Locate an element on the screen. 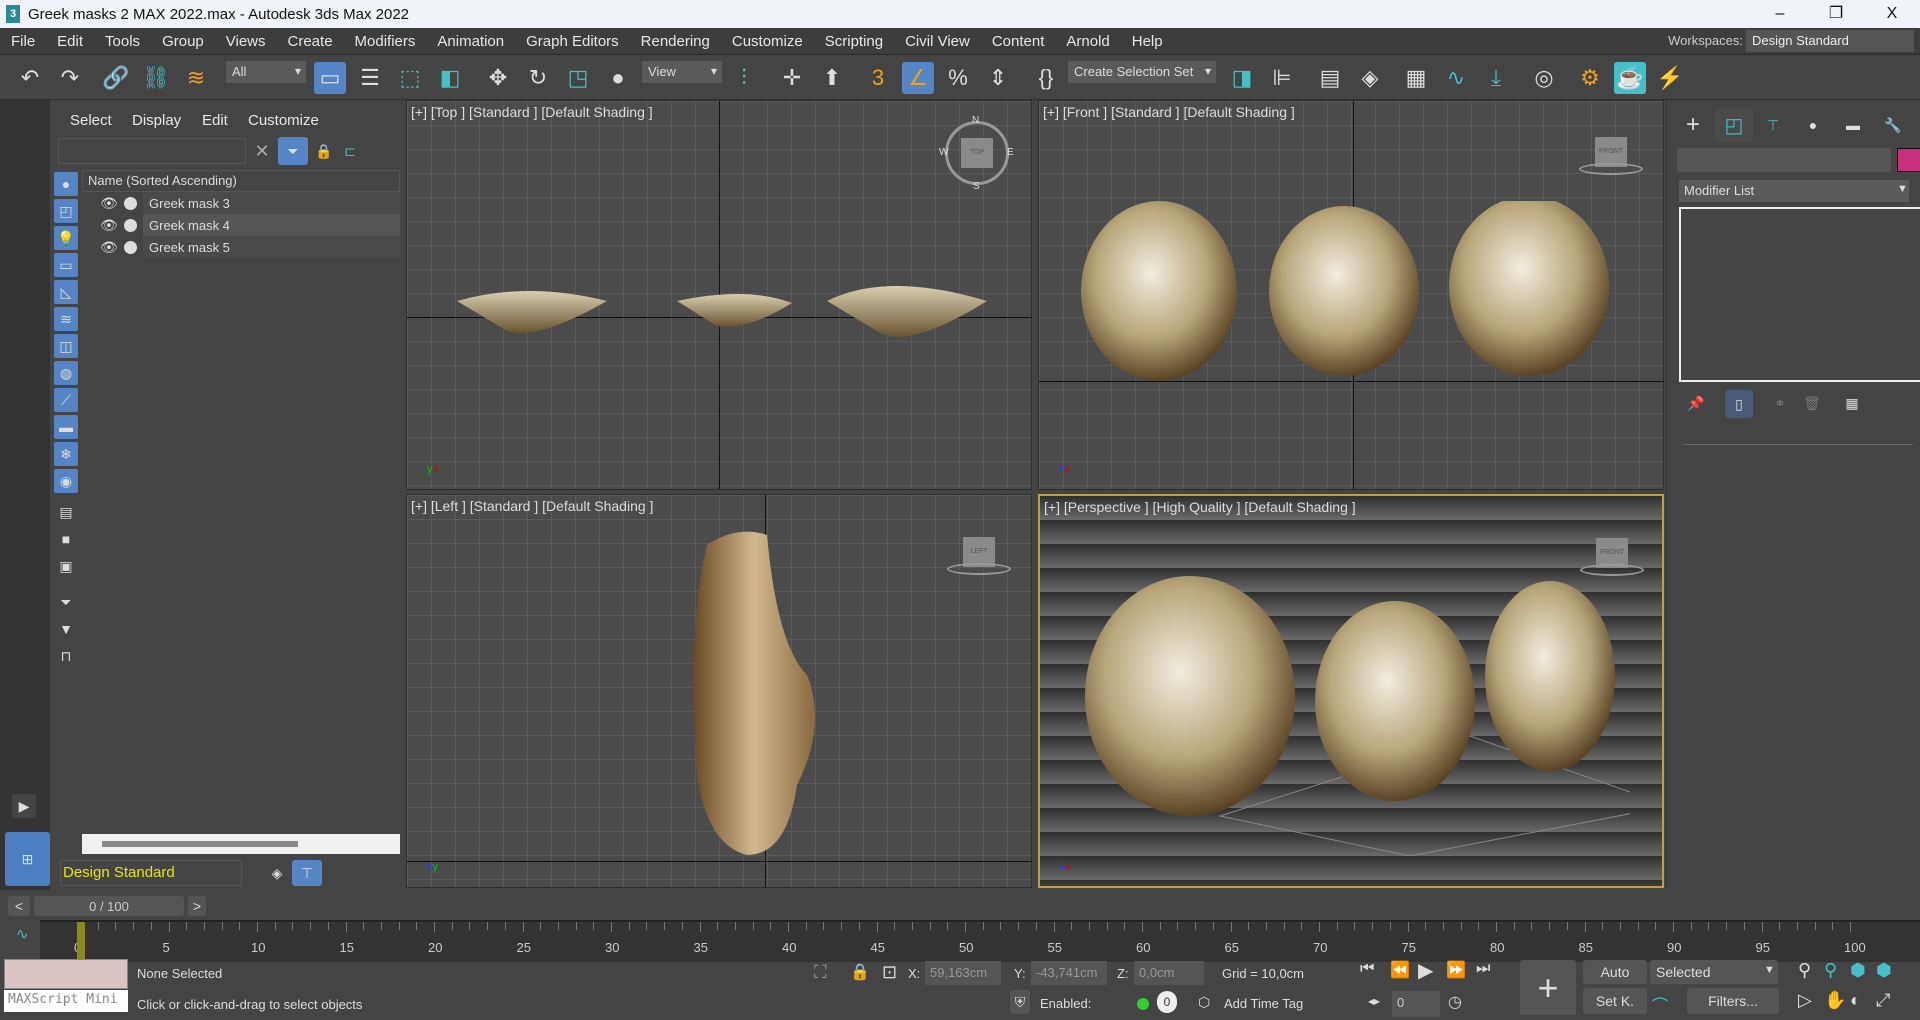  close-button: X is located at coordinates (1892, 14).